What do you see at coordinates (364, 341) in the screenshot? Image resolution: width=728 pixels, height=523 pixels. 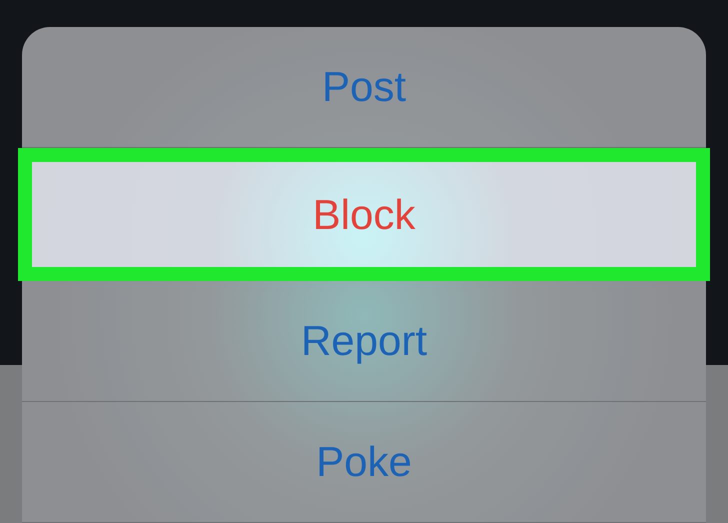 I see `action-option: Report` at bounding box center [364, 341].